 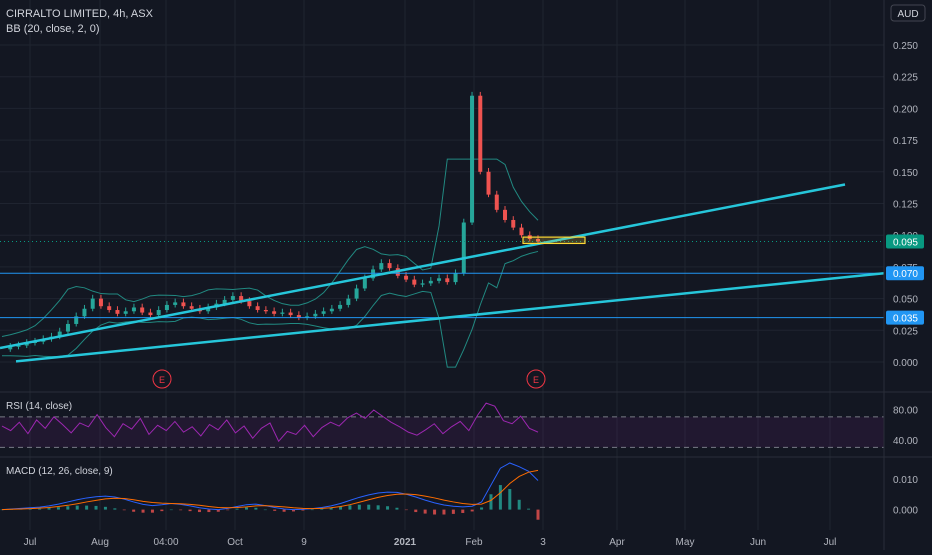 What do you see at coordinates (235, 542) in the screenshot?
I see `time-tick-label: Oct` at bounding box center [235, 542].